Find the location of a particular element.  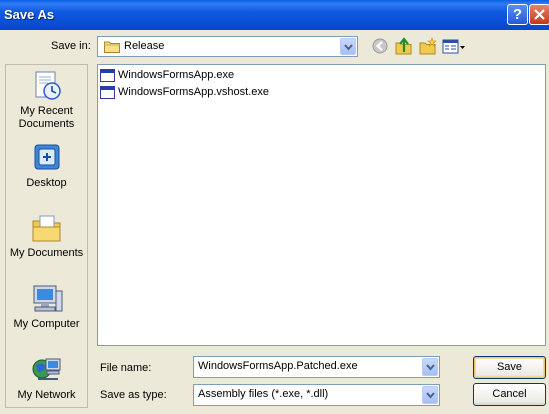

place-desktop: Desktop is located at coordinates (46, 165).